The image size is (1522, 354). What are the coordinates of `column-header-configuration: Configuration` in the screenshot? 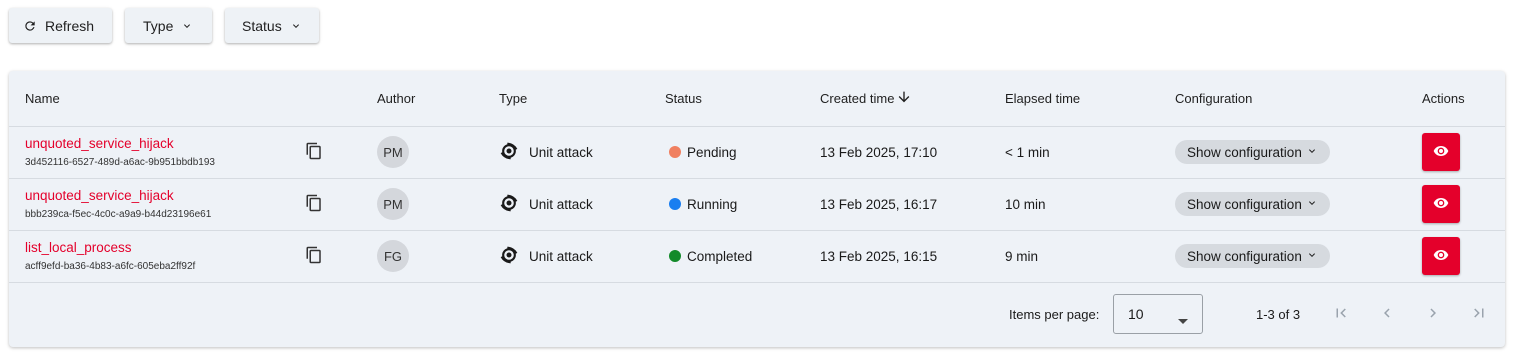 It's located at (1298, 99).